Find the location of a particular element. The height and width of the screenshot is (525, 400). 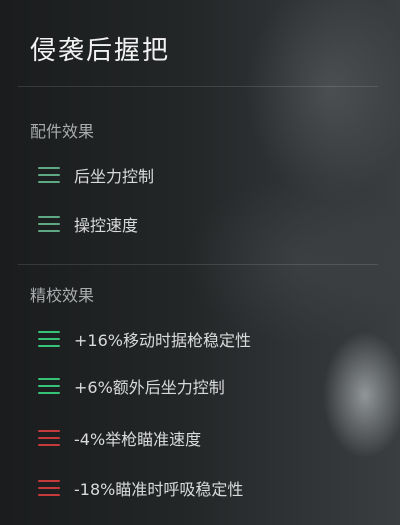

attachment-effect-row: 后坐力控制 is located at coordinates (96, 175).